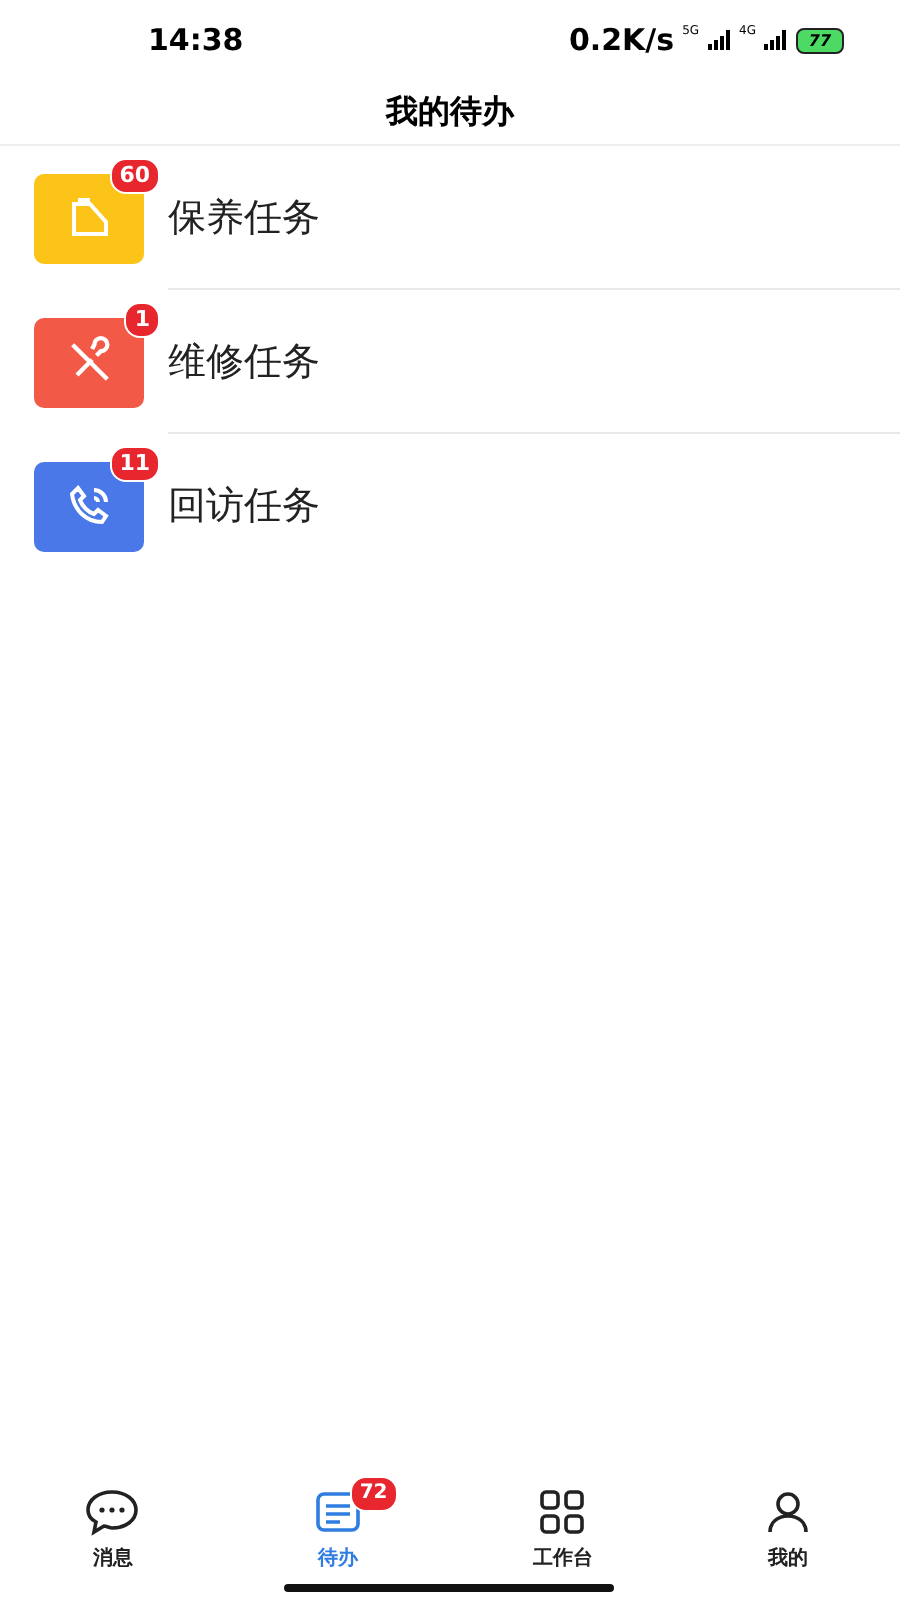  I want to click on task-label: 回访任务, so click(244, 506).